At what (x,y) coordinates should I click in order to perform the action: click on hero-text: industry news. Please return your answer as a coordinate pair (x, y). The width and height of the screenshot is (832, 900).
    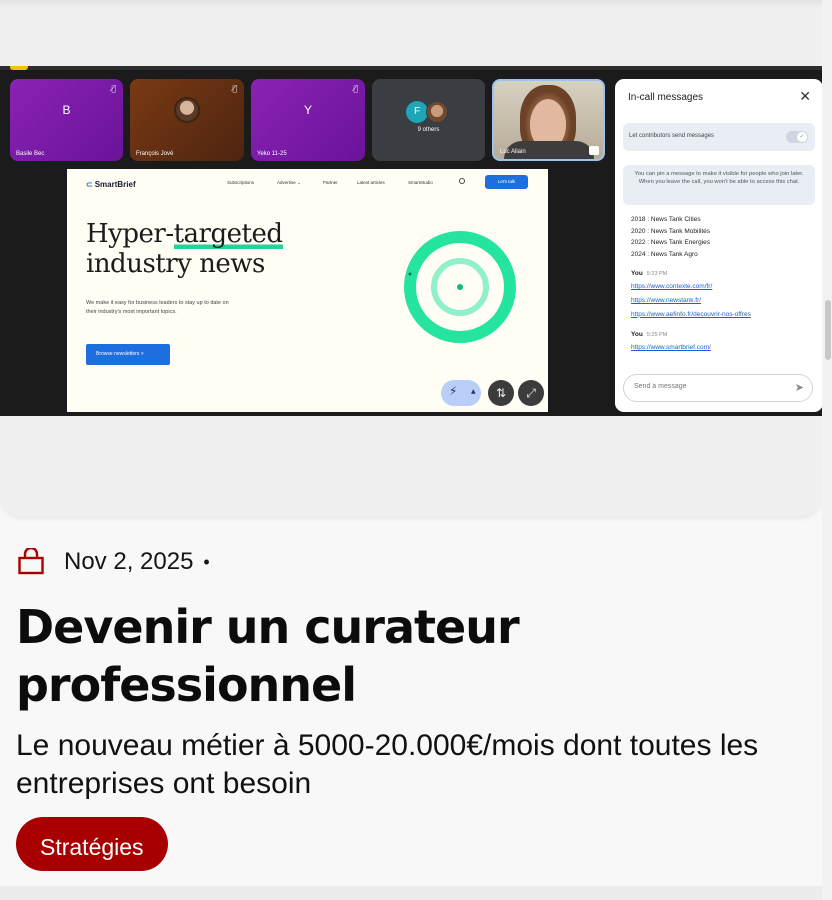
    Looking at the image, I should click on (175, 264).